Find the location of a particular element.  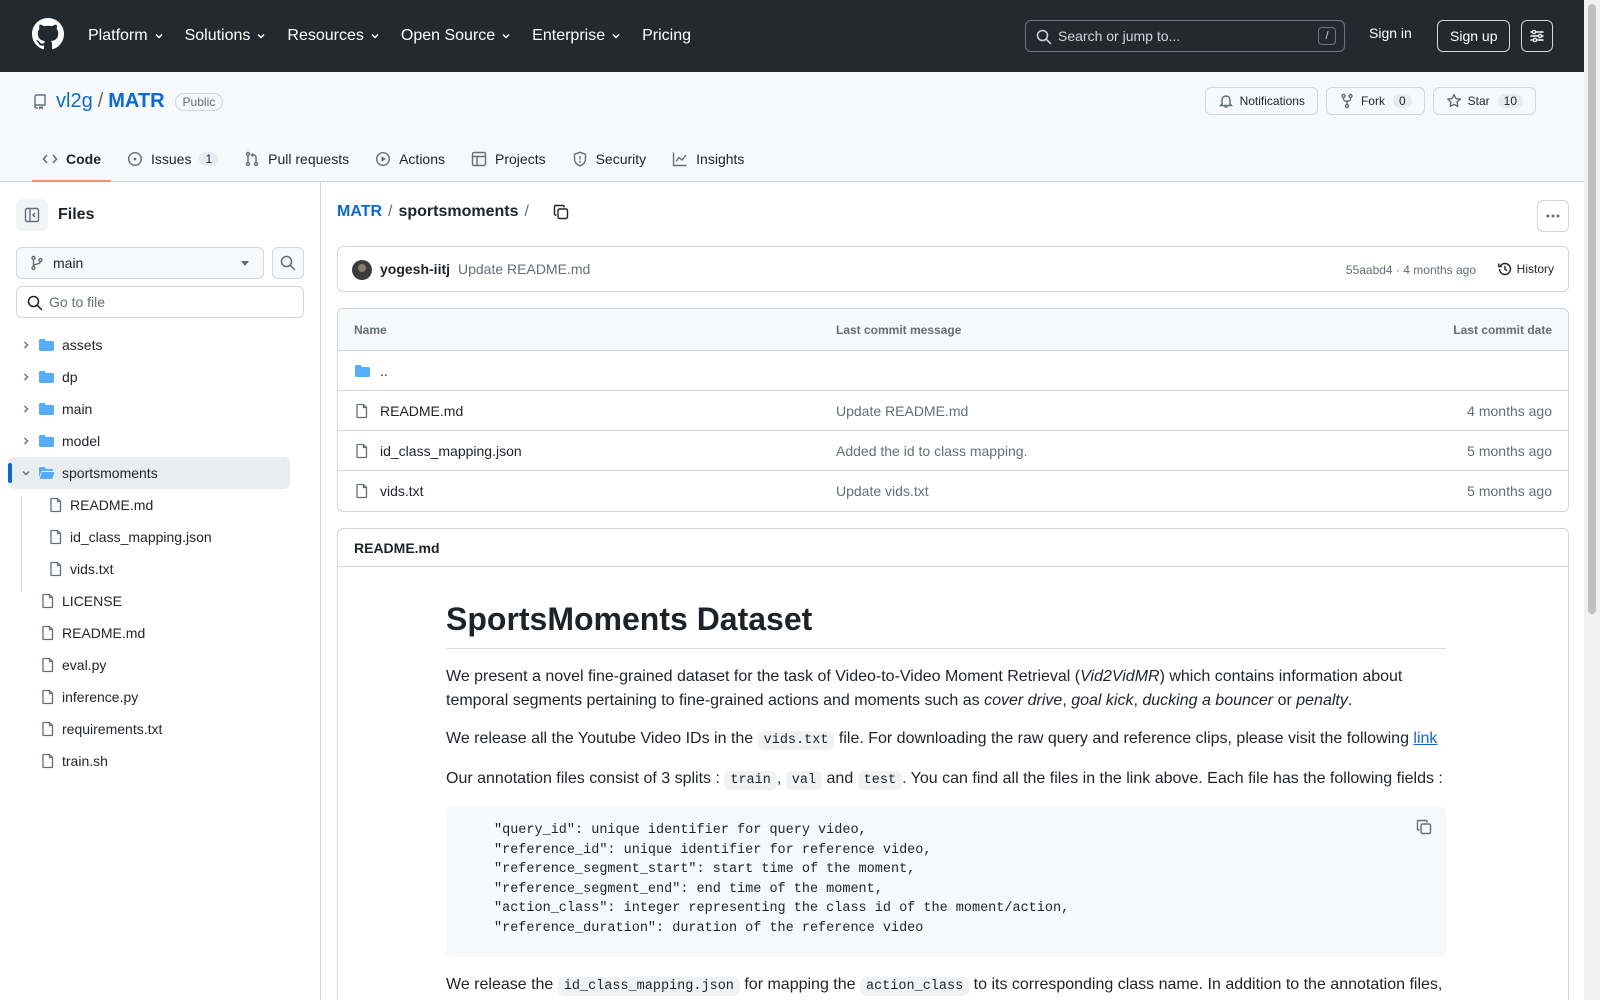

search-icon is located at coordinates (288, 263).